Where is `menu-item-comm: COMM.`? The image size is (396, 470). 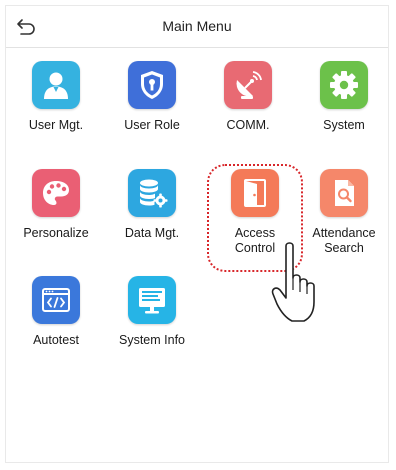
menu-item-comm: COMM. is located at coordinates (248, 113).